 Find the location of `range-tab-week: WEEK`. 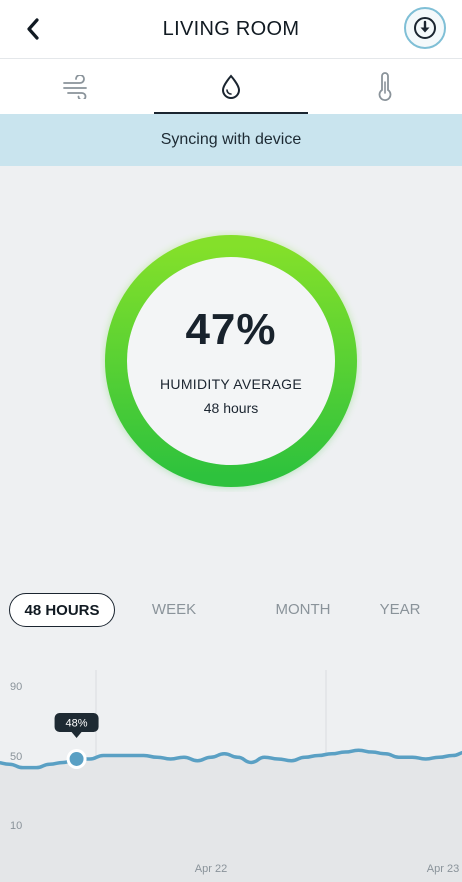

range-tab-week: WEEK is located at coordinates (174, 610).